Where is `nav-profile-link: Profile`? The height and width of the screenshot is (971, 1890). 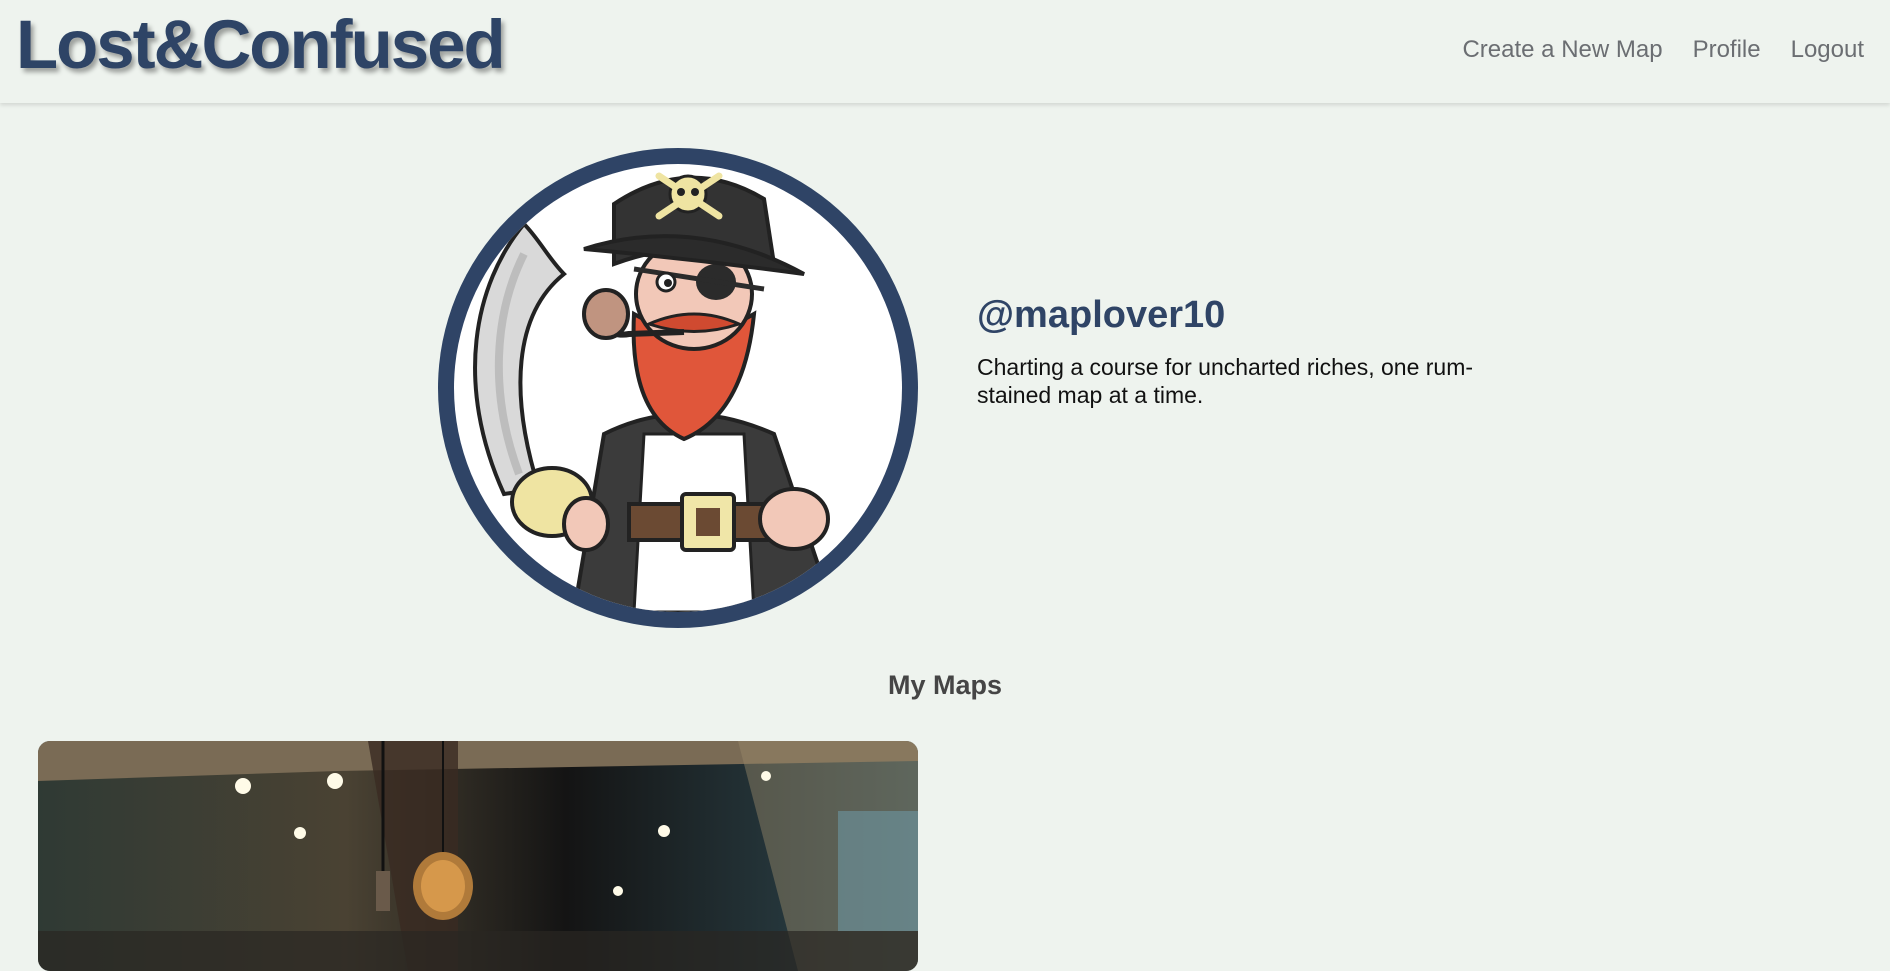
nav-profile-link: Profile is located at coordinates (1727, 50).